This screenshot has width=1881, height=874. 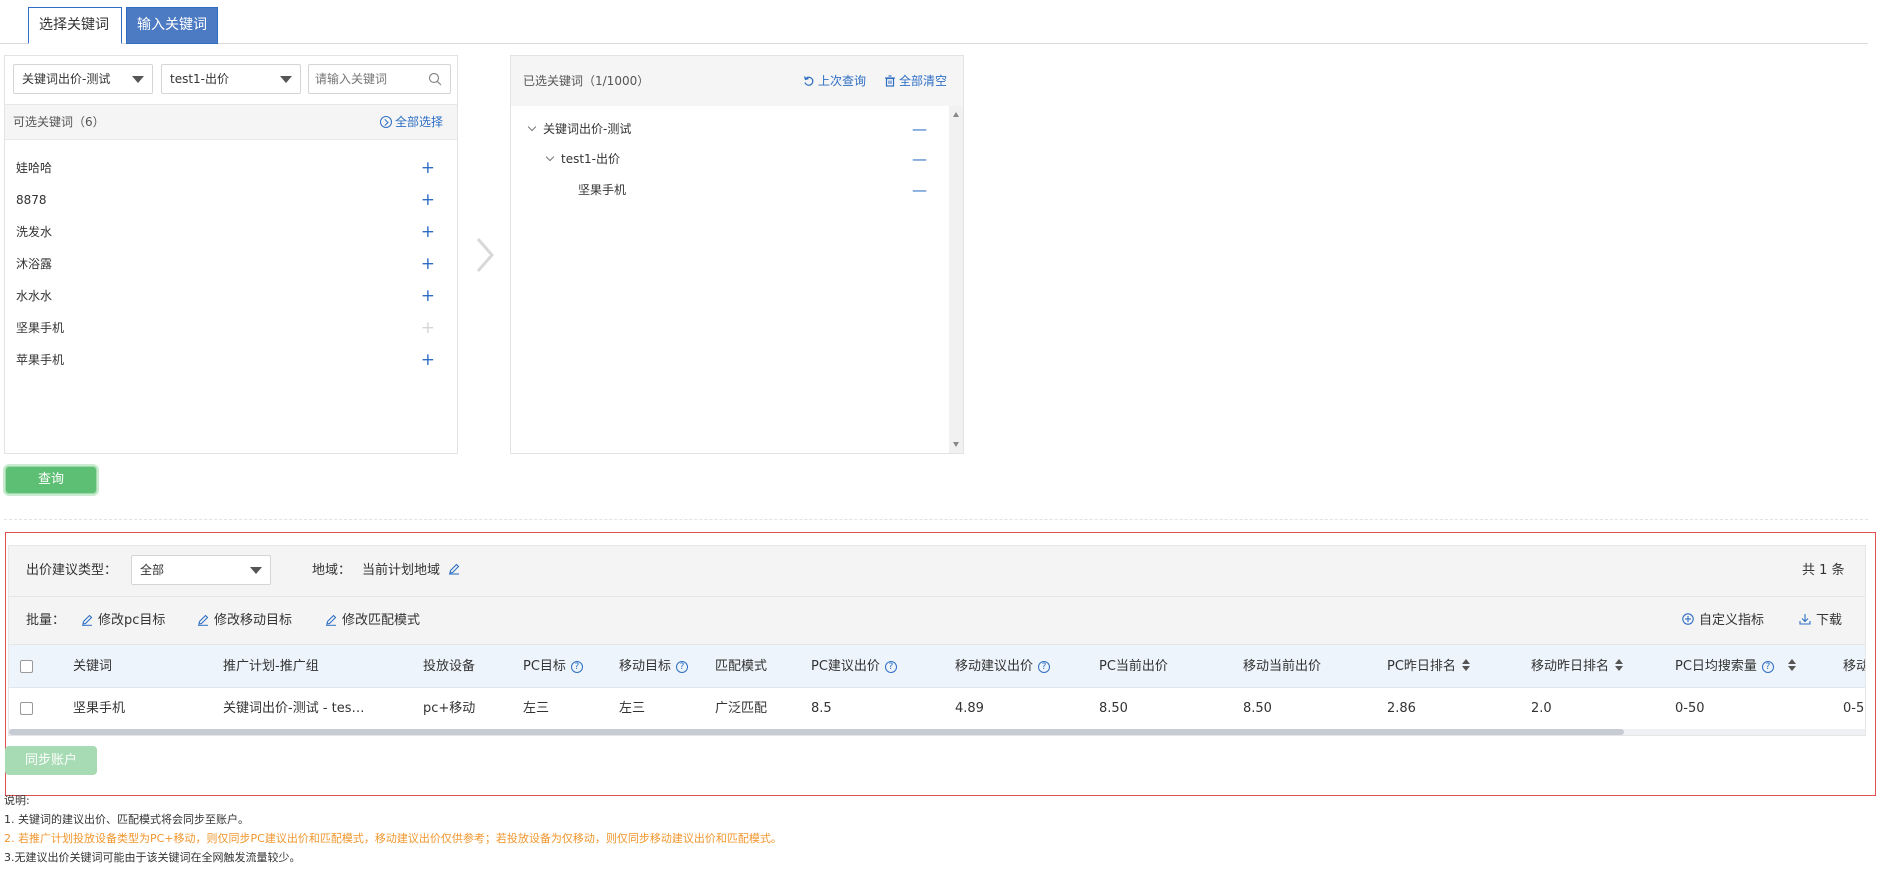 I want to click on notes-line-3: 3.无建议出价关键词可能由于该关键词在全网触发流量较少。, so click(x=152, y=857).